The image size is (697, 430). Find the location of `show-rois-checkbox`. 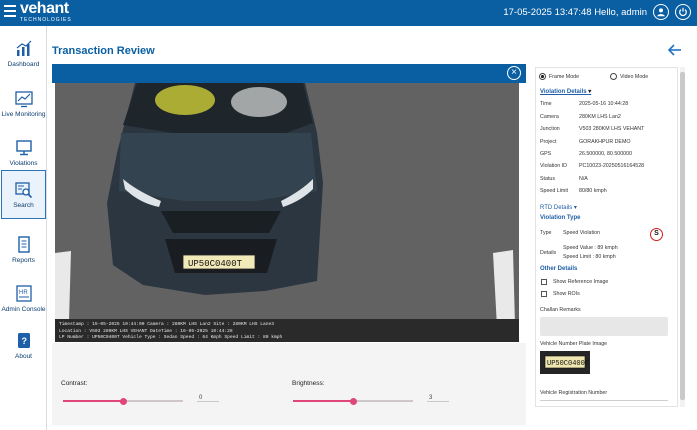

show-rois-checkbox is located at coordinates (544, 294).